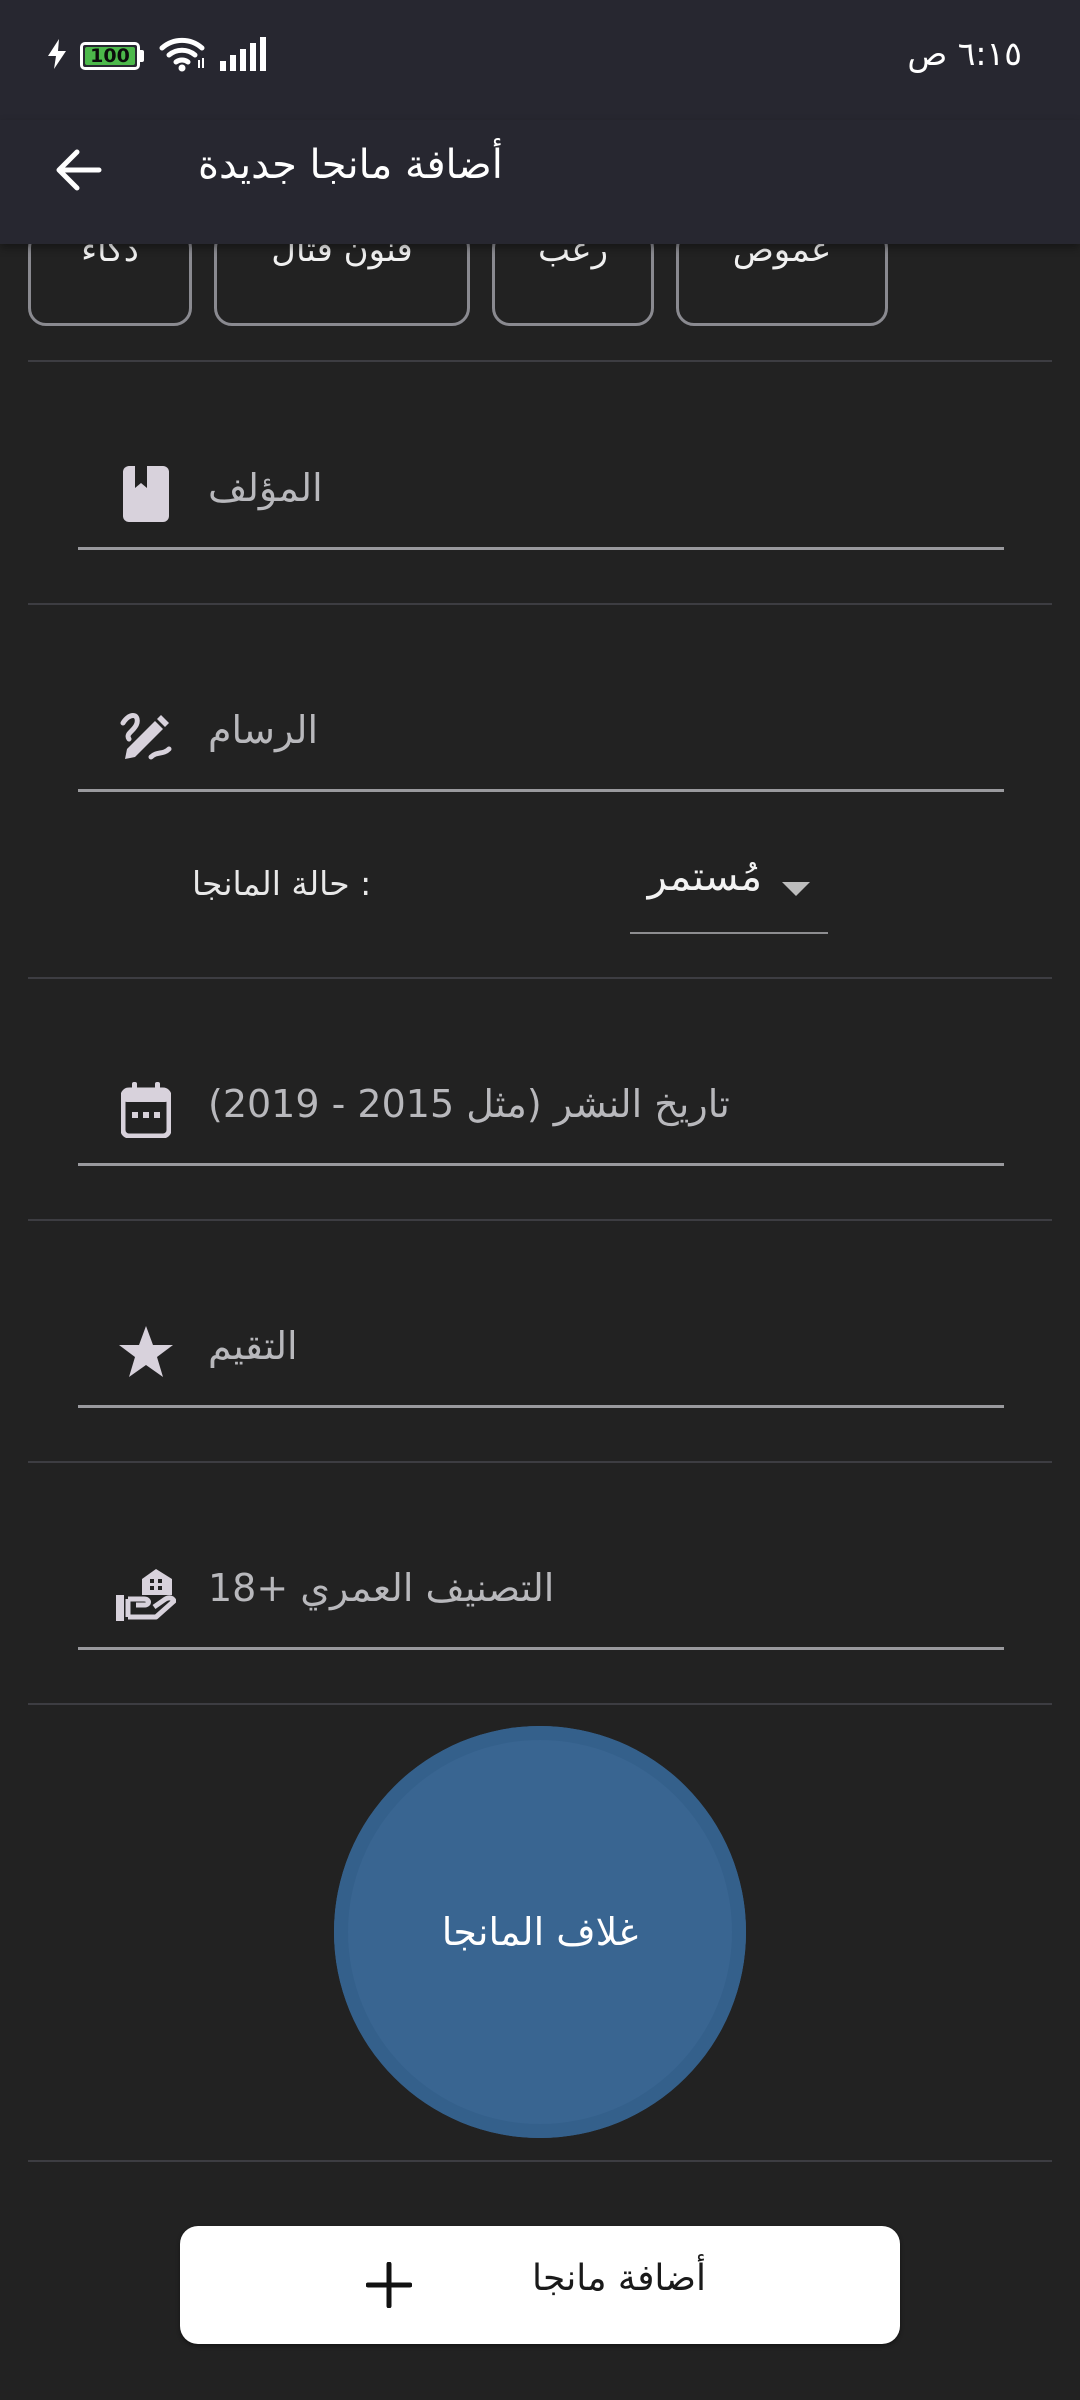  I want to click on manga-status-value: مُستمر, so click(704, 877).